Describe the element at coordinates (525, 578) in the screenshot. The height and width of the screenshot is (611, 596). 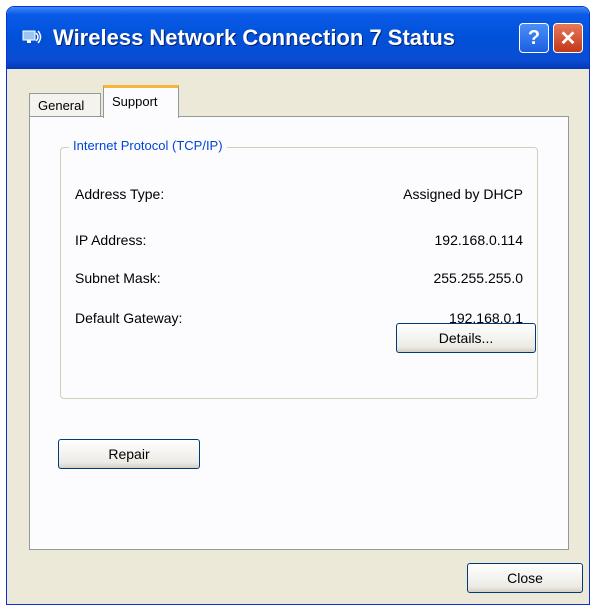
I see `close-button: Close` at that location.